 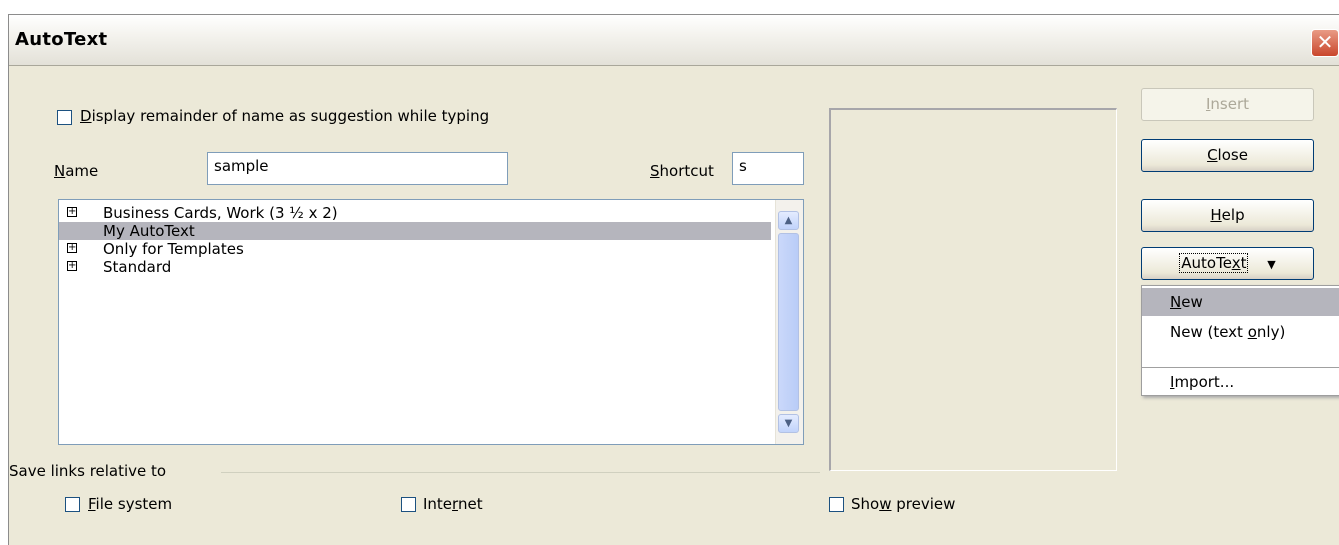 What do you see at coordinates (1214, 263) in the screenshot?
I see `autotext-button-label: AutoText` at bounding box center [1214, 263].